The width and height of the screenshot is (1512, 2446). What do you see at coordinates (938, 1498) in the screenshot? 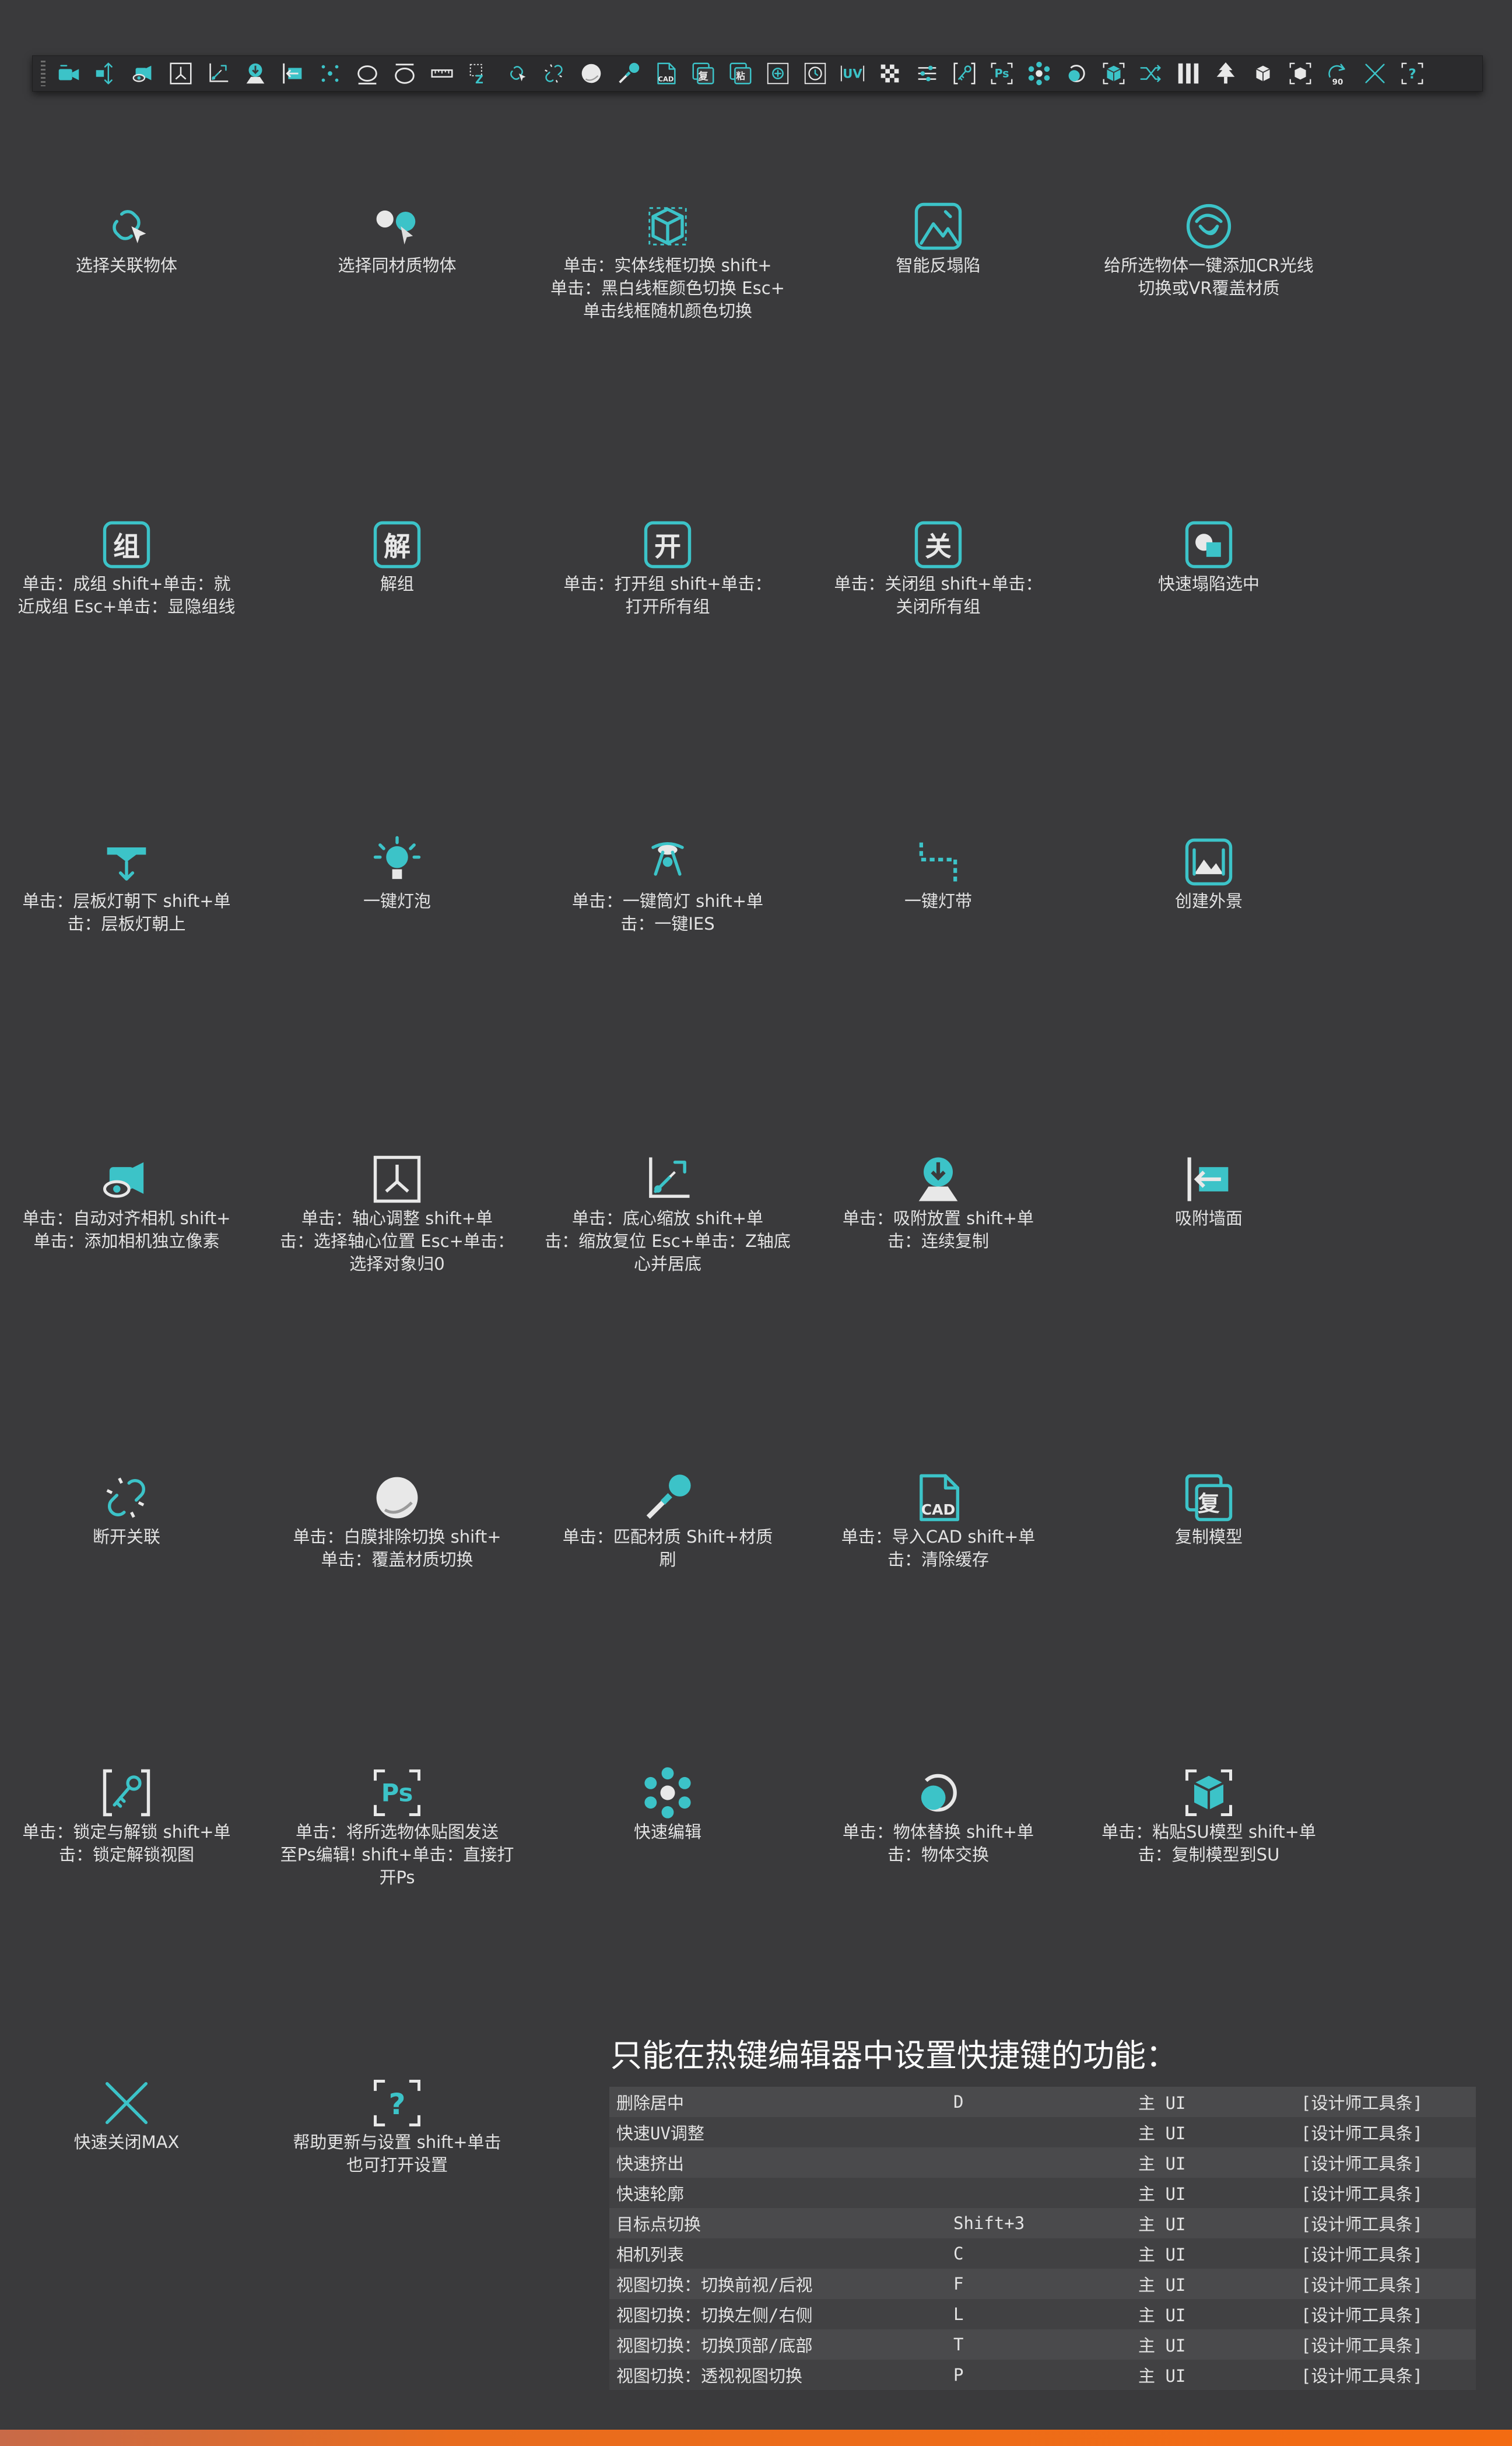
I see `import-cad-icon: CAD` at bounding box center [938, 1498].